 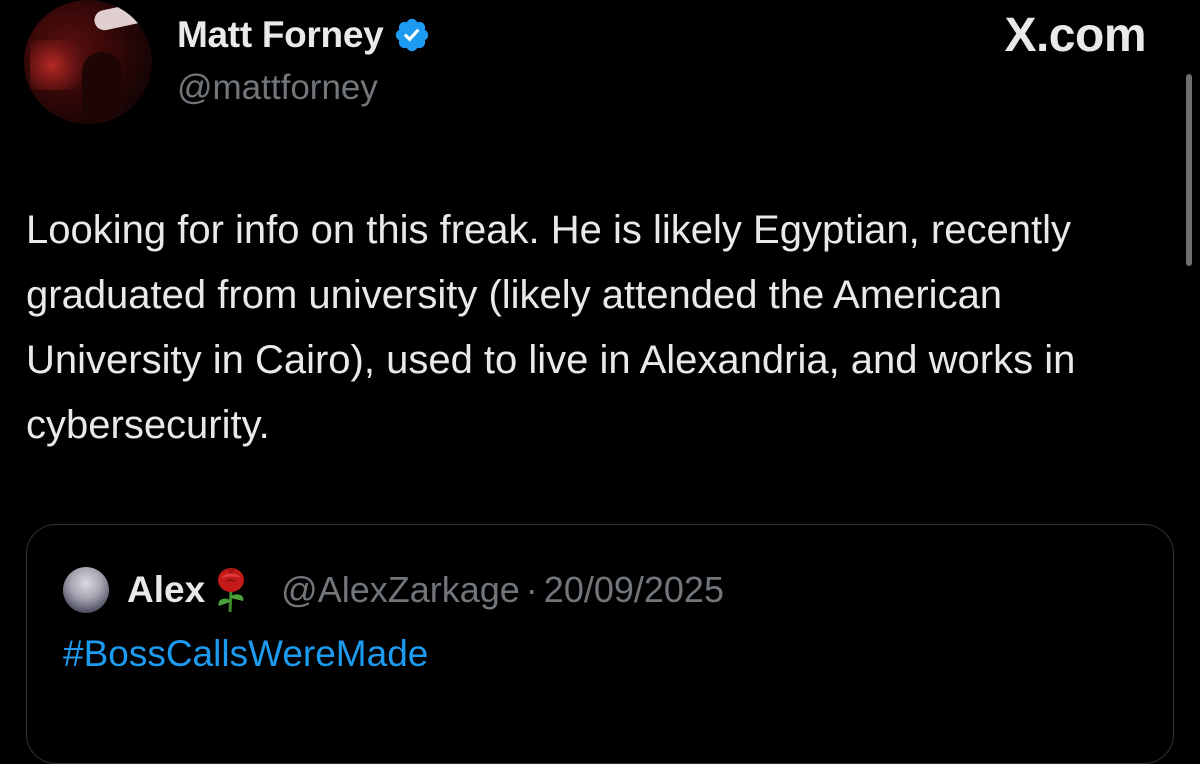 What do you see at coordinates (400, 590) in the screenshot?
I see `quoted-author-handle: @AlexZarkage` at bounding box center [400, 590].